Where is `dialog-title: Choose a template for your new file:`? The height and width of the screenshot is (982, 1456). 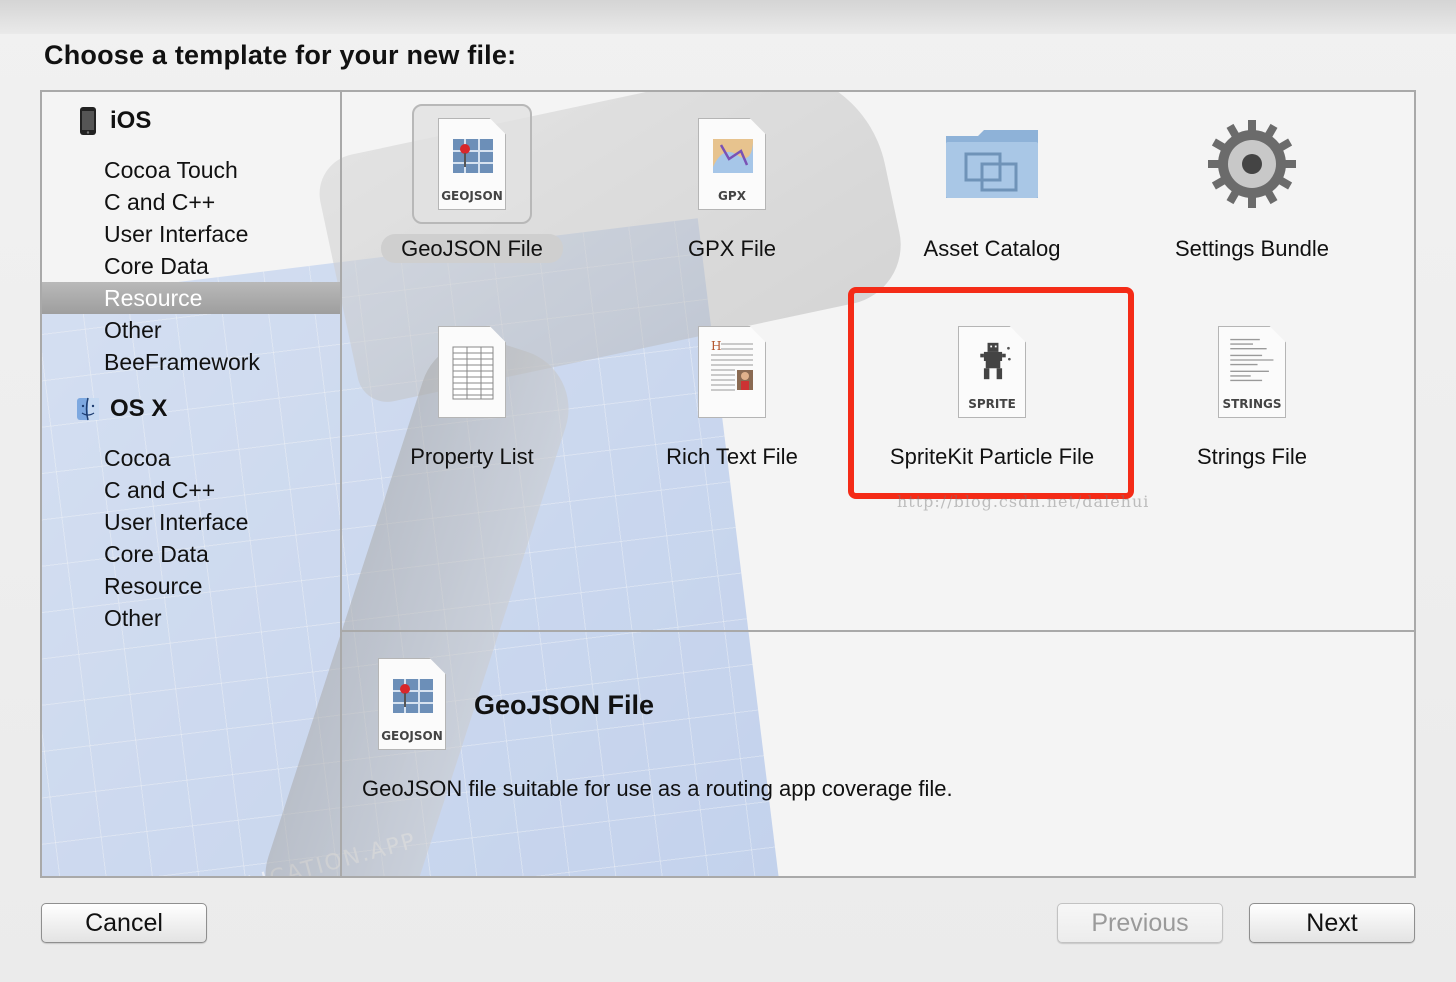
dialog-title: Choose a template for your new file: is located at coordinates (280, 55).